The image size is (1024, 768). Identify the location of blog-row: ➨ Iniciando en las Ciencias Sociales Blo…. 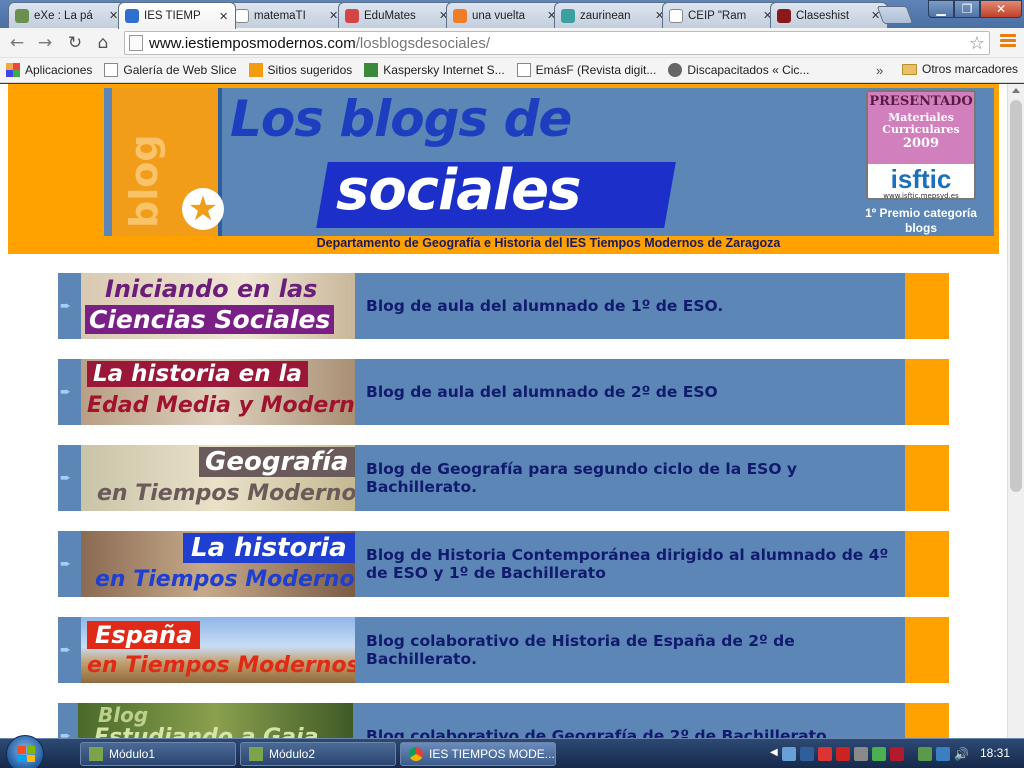
(503, 306).